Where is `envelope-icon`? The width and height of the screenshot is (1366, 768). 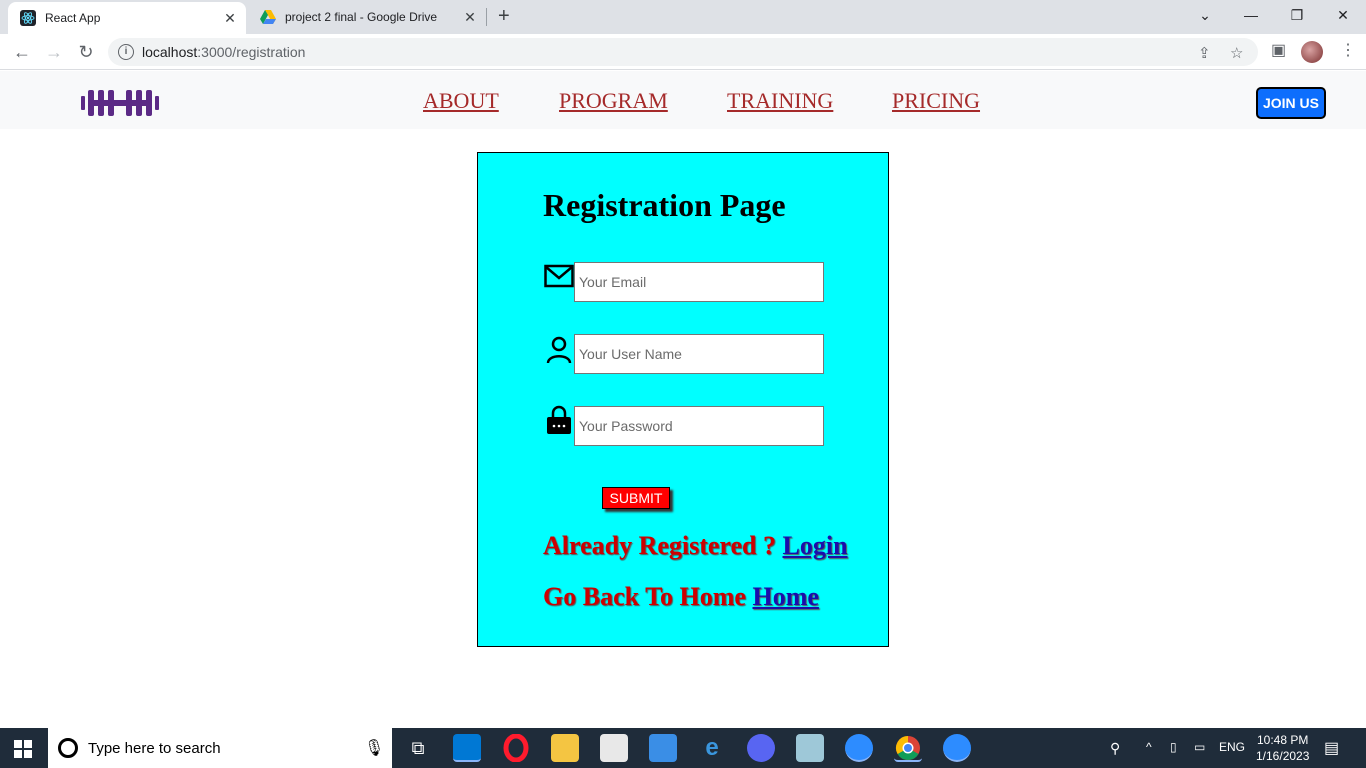 envelope-icon is located at coordinates (559, 278).